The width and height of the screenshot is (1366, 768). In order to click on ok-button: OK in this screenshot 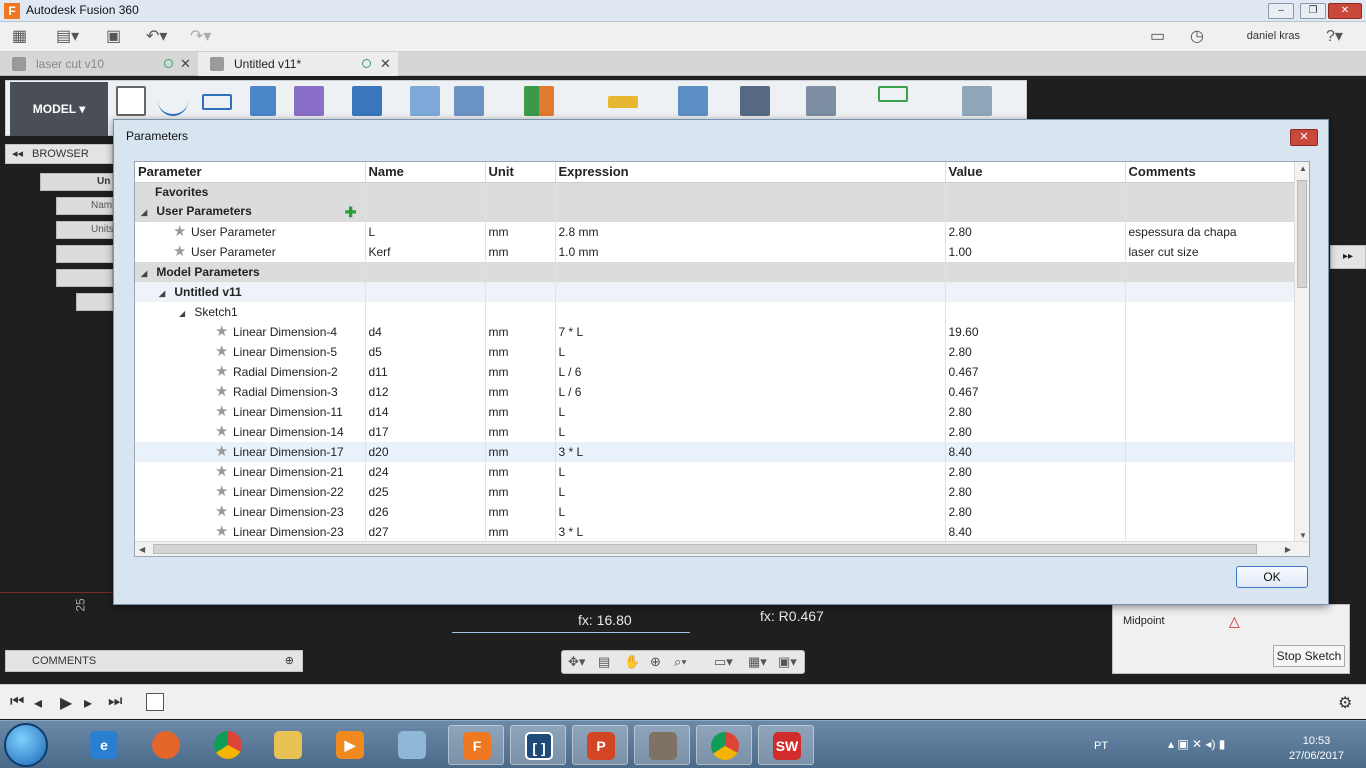, I will do `click(1272, 577)`.